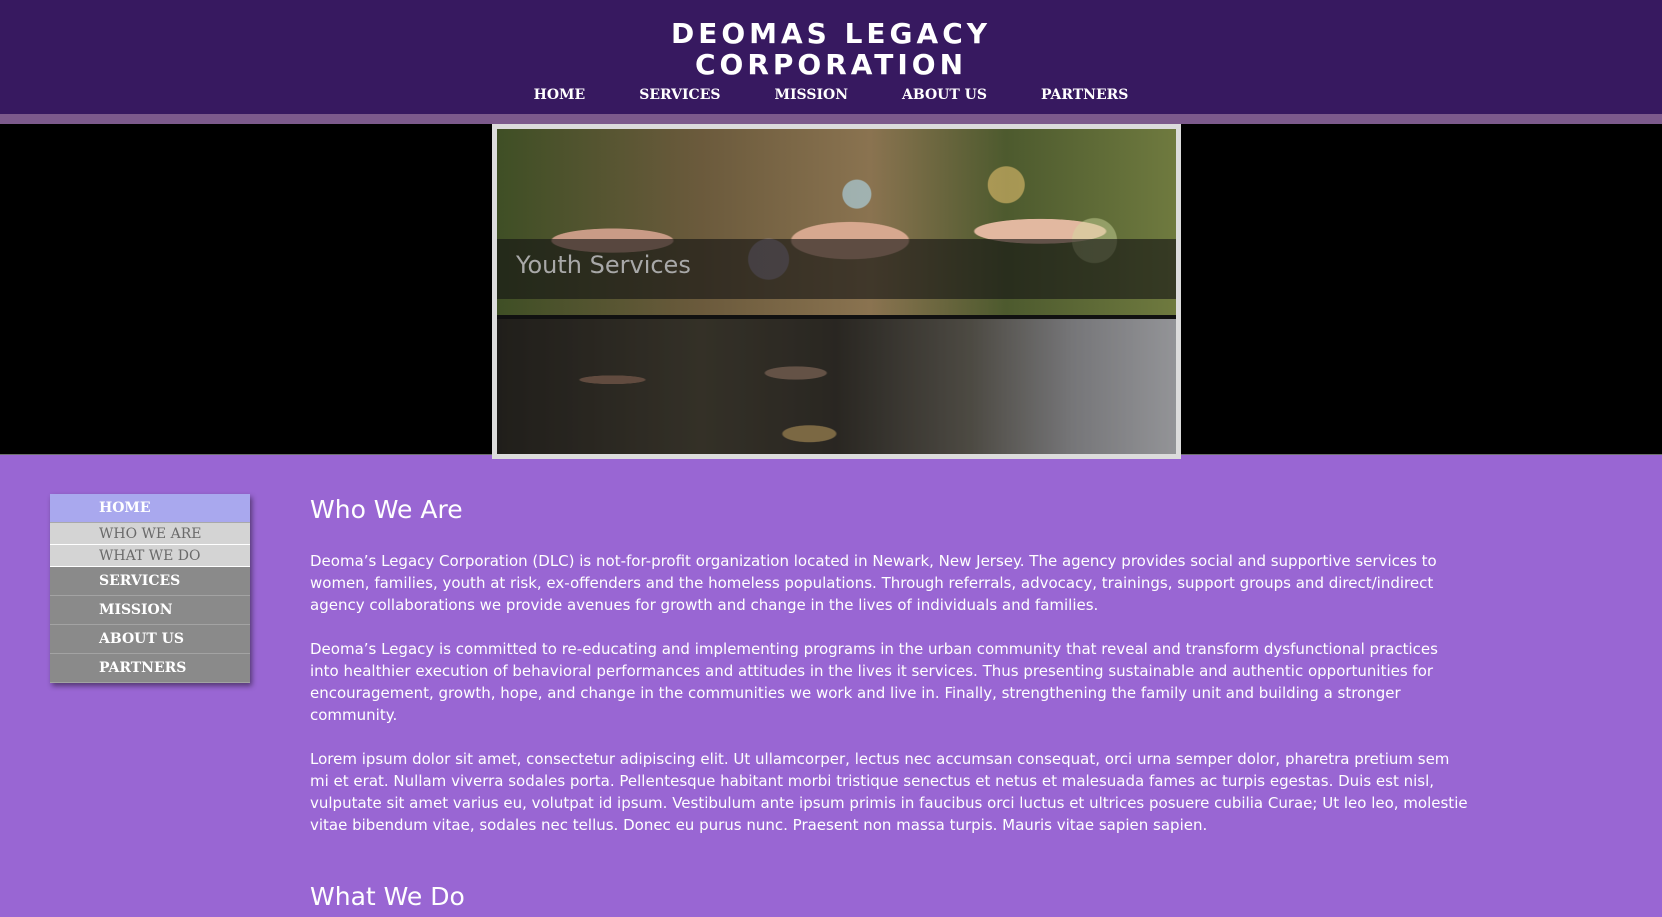  What do you see at coordinates (831, 33) in the screenshot?
I see `logo-line-1: DEOMAS LEGACY` at bounding box center [831, 33].